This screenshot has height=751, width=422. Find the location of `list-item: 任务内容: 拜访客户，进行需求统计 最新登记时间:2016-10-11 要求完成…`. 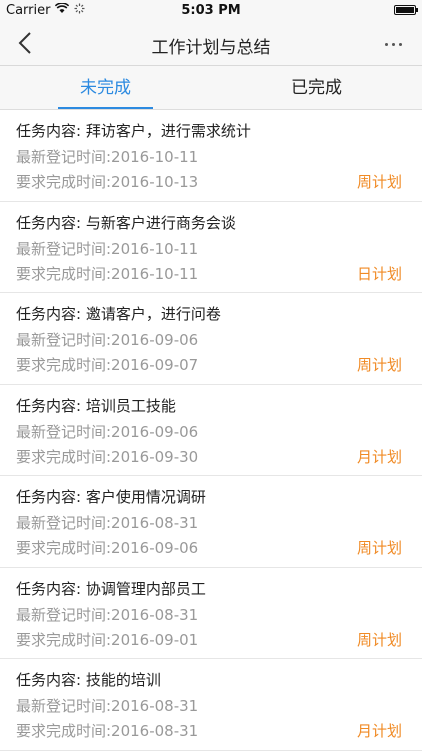

list-item: 任务内容: 拜访客户，进行需求统计 最新登记时间:2016-10-11 要求完成… is located at coordinates (211, 156).